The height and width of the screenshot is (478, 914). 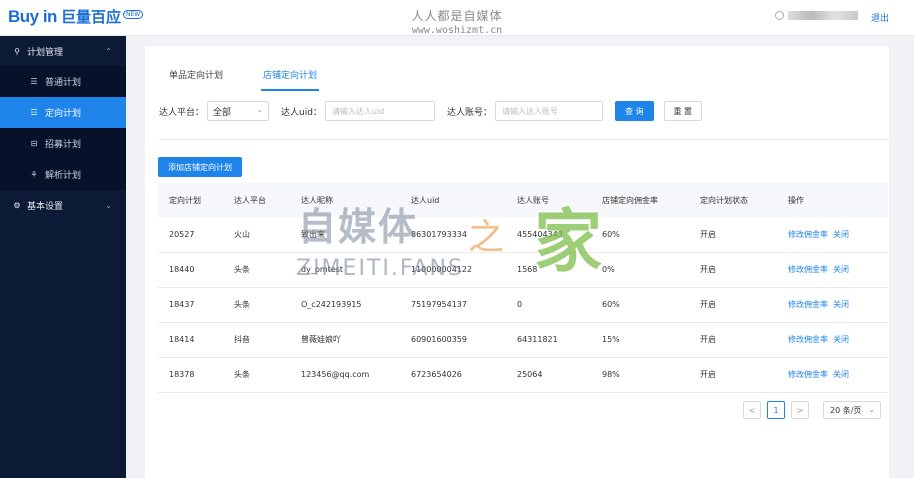 I want to click on cell-account: 1568, so click(x=548, y=270).